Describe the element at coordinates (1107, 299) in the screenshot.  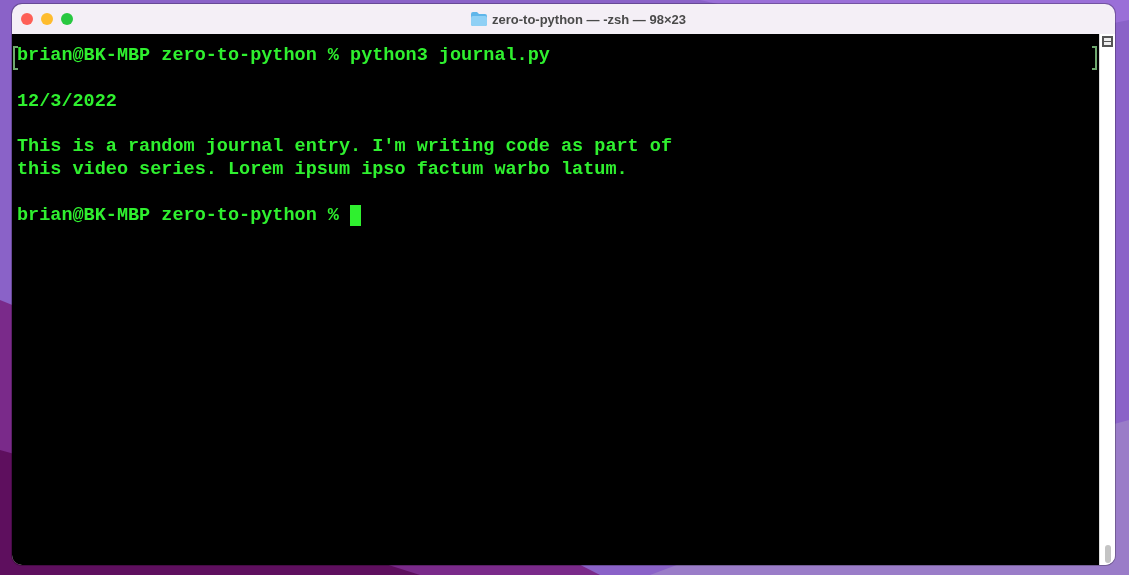
I see `scrollbar` at that location.